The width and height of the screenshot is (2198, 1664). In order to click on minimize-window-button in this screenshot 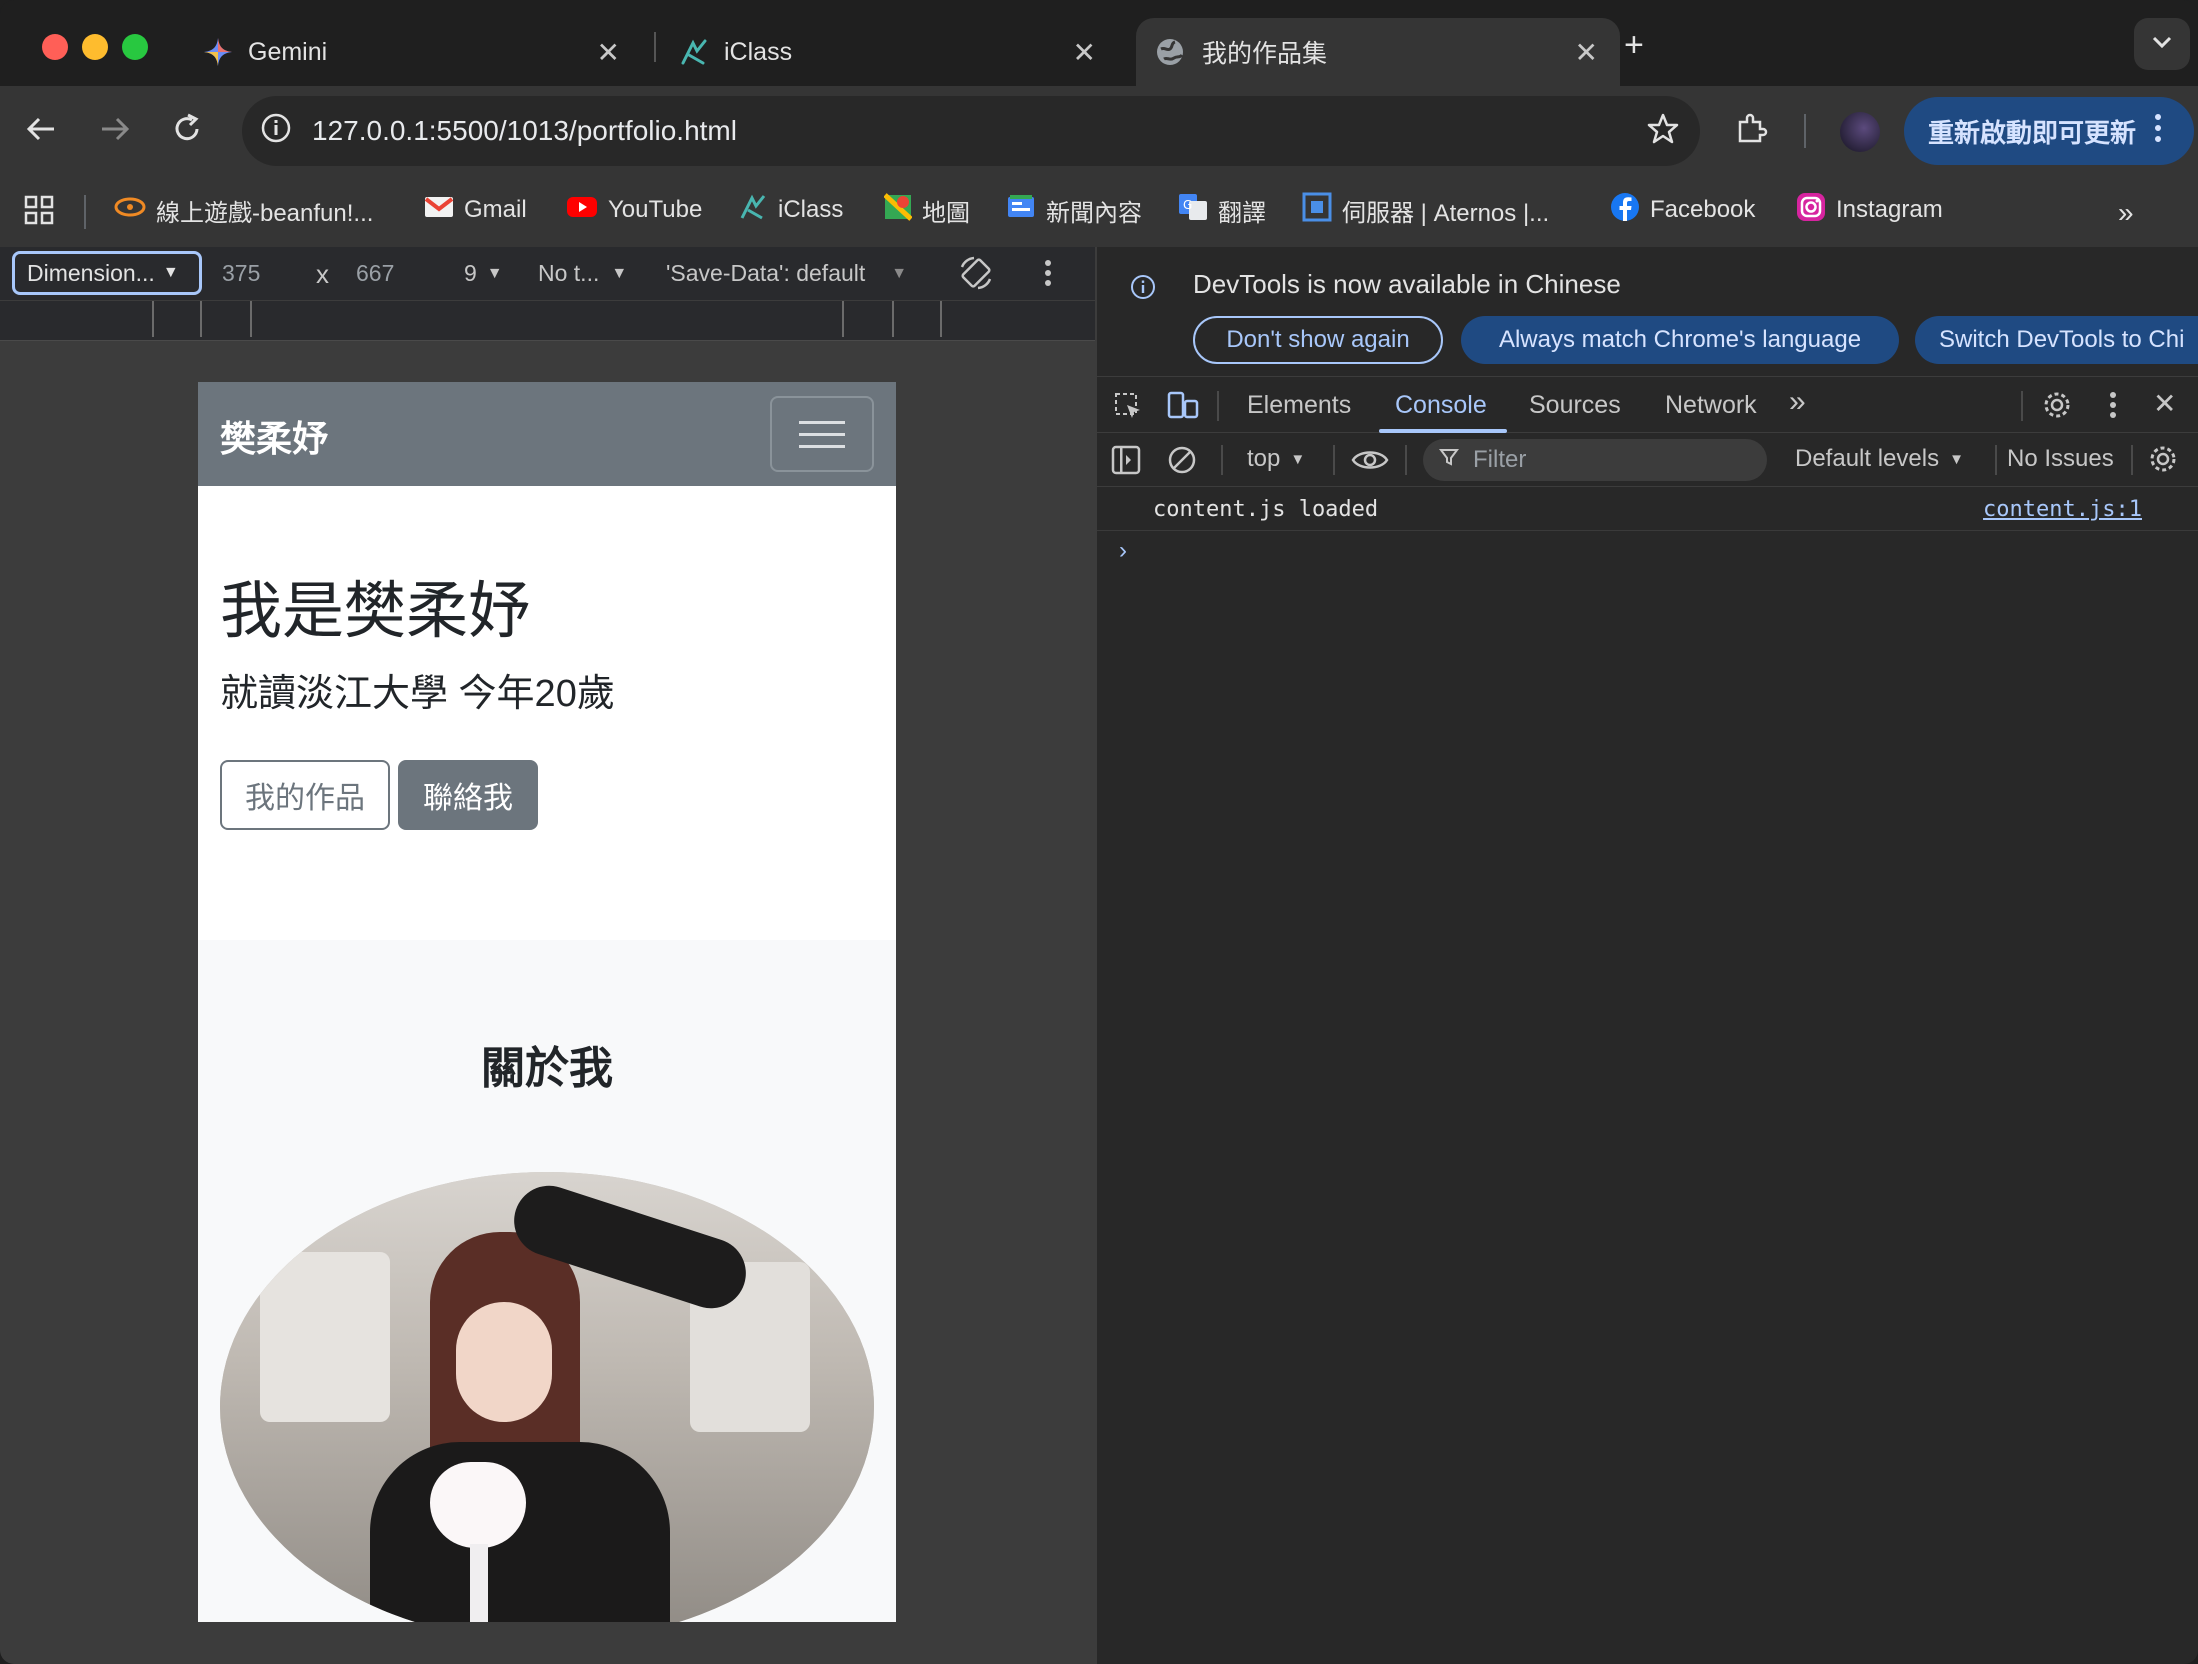, I will do `click(95, 47)`.